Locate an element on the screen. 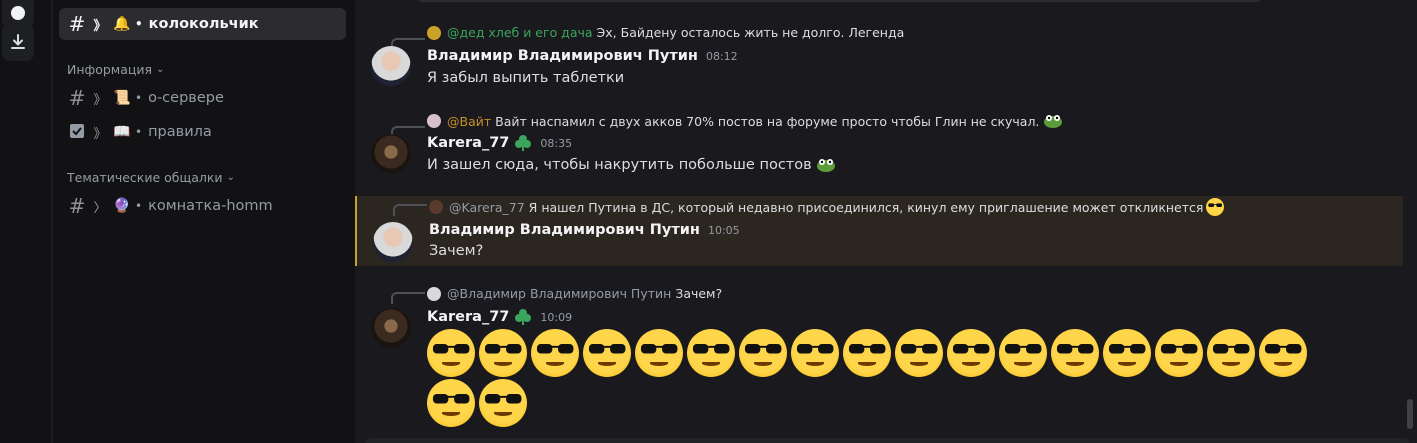 This screenshot has width=1417, height=443. channel-label: колокольчик is located at coordinates (203, 24).